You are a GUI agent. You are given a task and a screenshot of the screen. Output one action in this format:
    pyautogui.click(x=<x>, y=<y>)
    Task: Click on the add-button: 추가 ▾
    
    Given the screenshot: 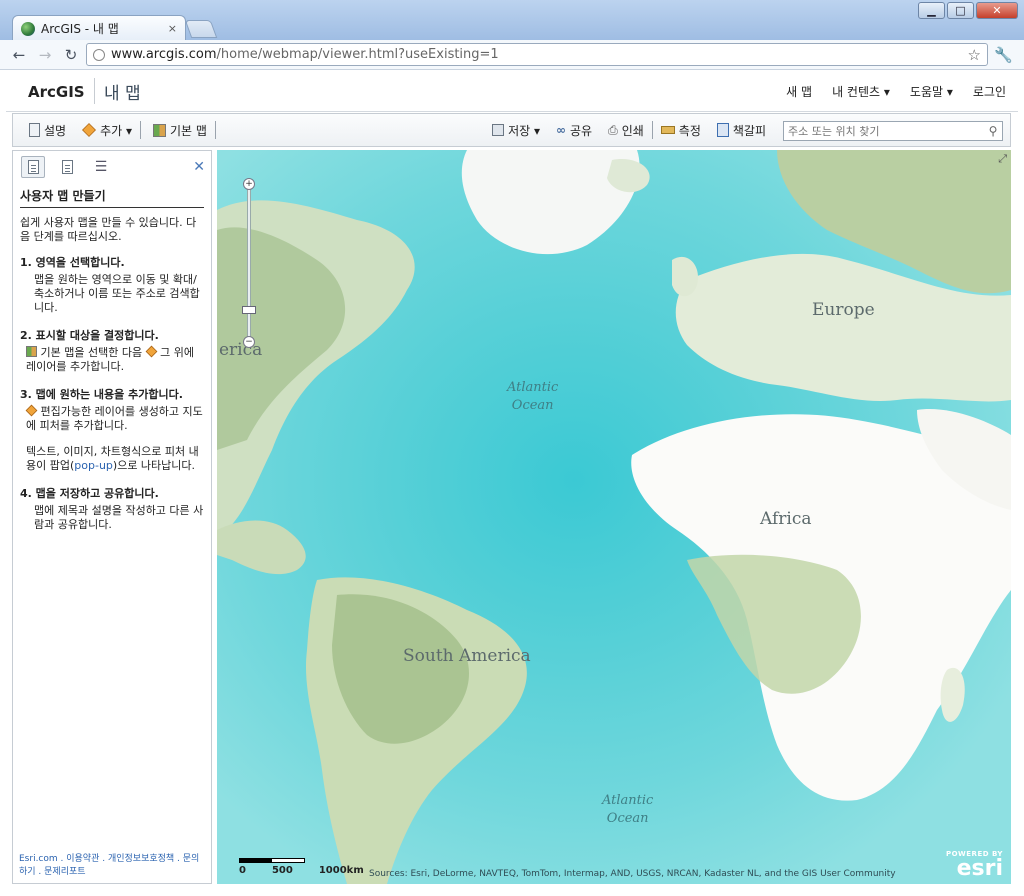 What is the action you would take?
    pyautogui.click(x=107, y=130)
    